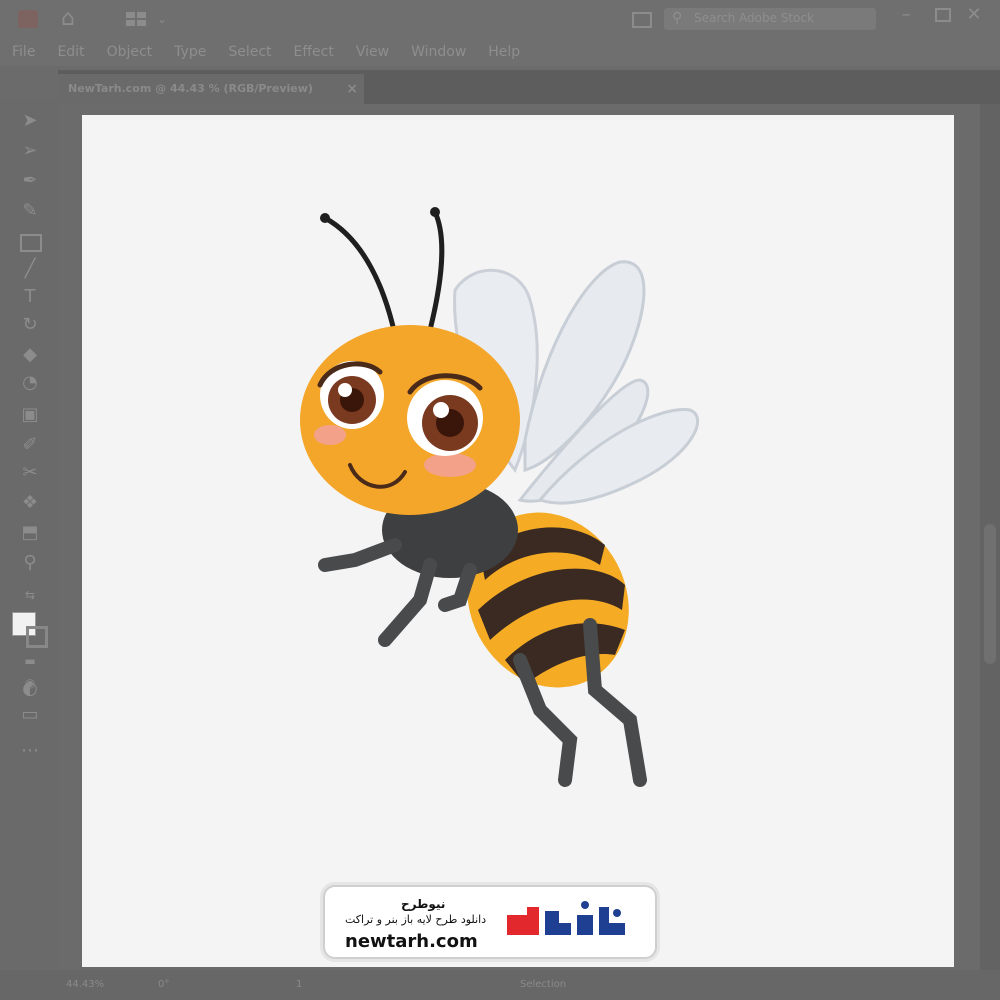 The height and width of the screenshot is (1000, 1000). I want to click on close-icon: ✕, so click(974, 15).